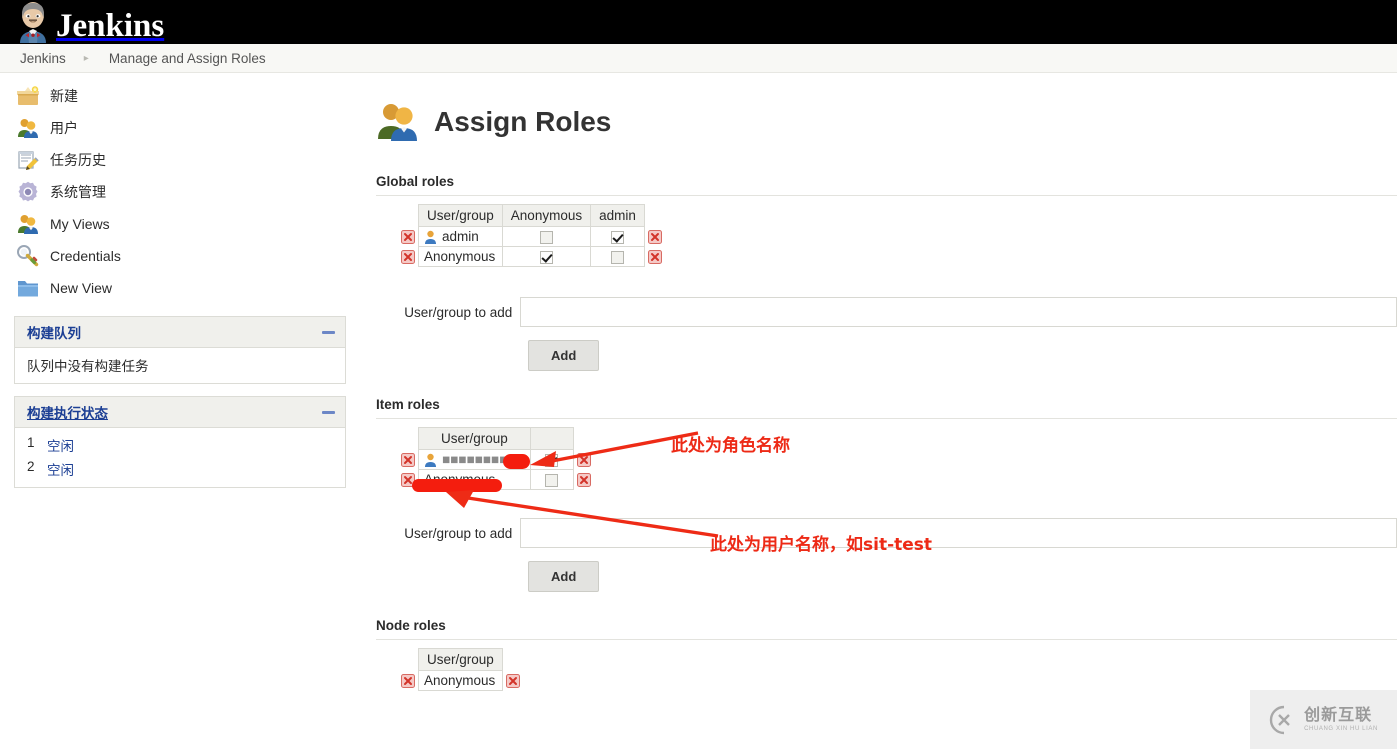 The image size is (1397, 749). I want to click on table-header-row: User/group ■■■, so click(496, 438).